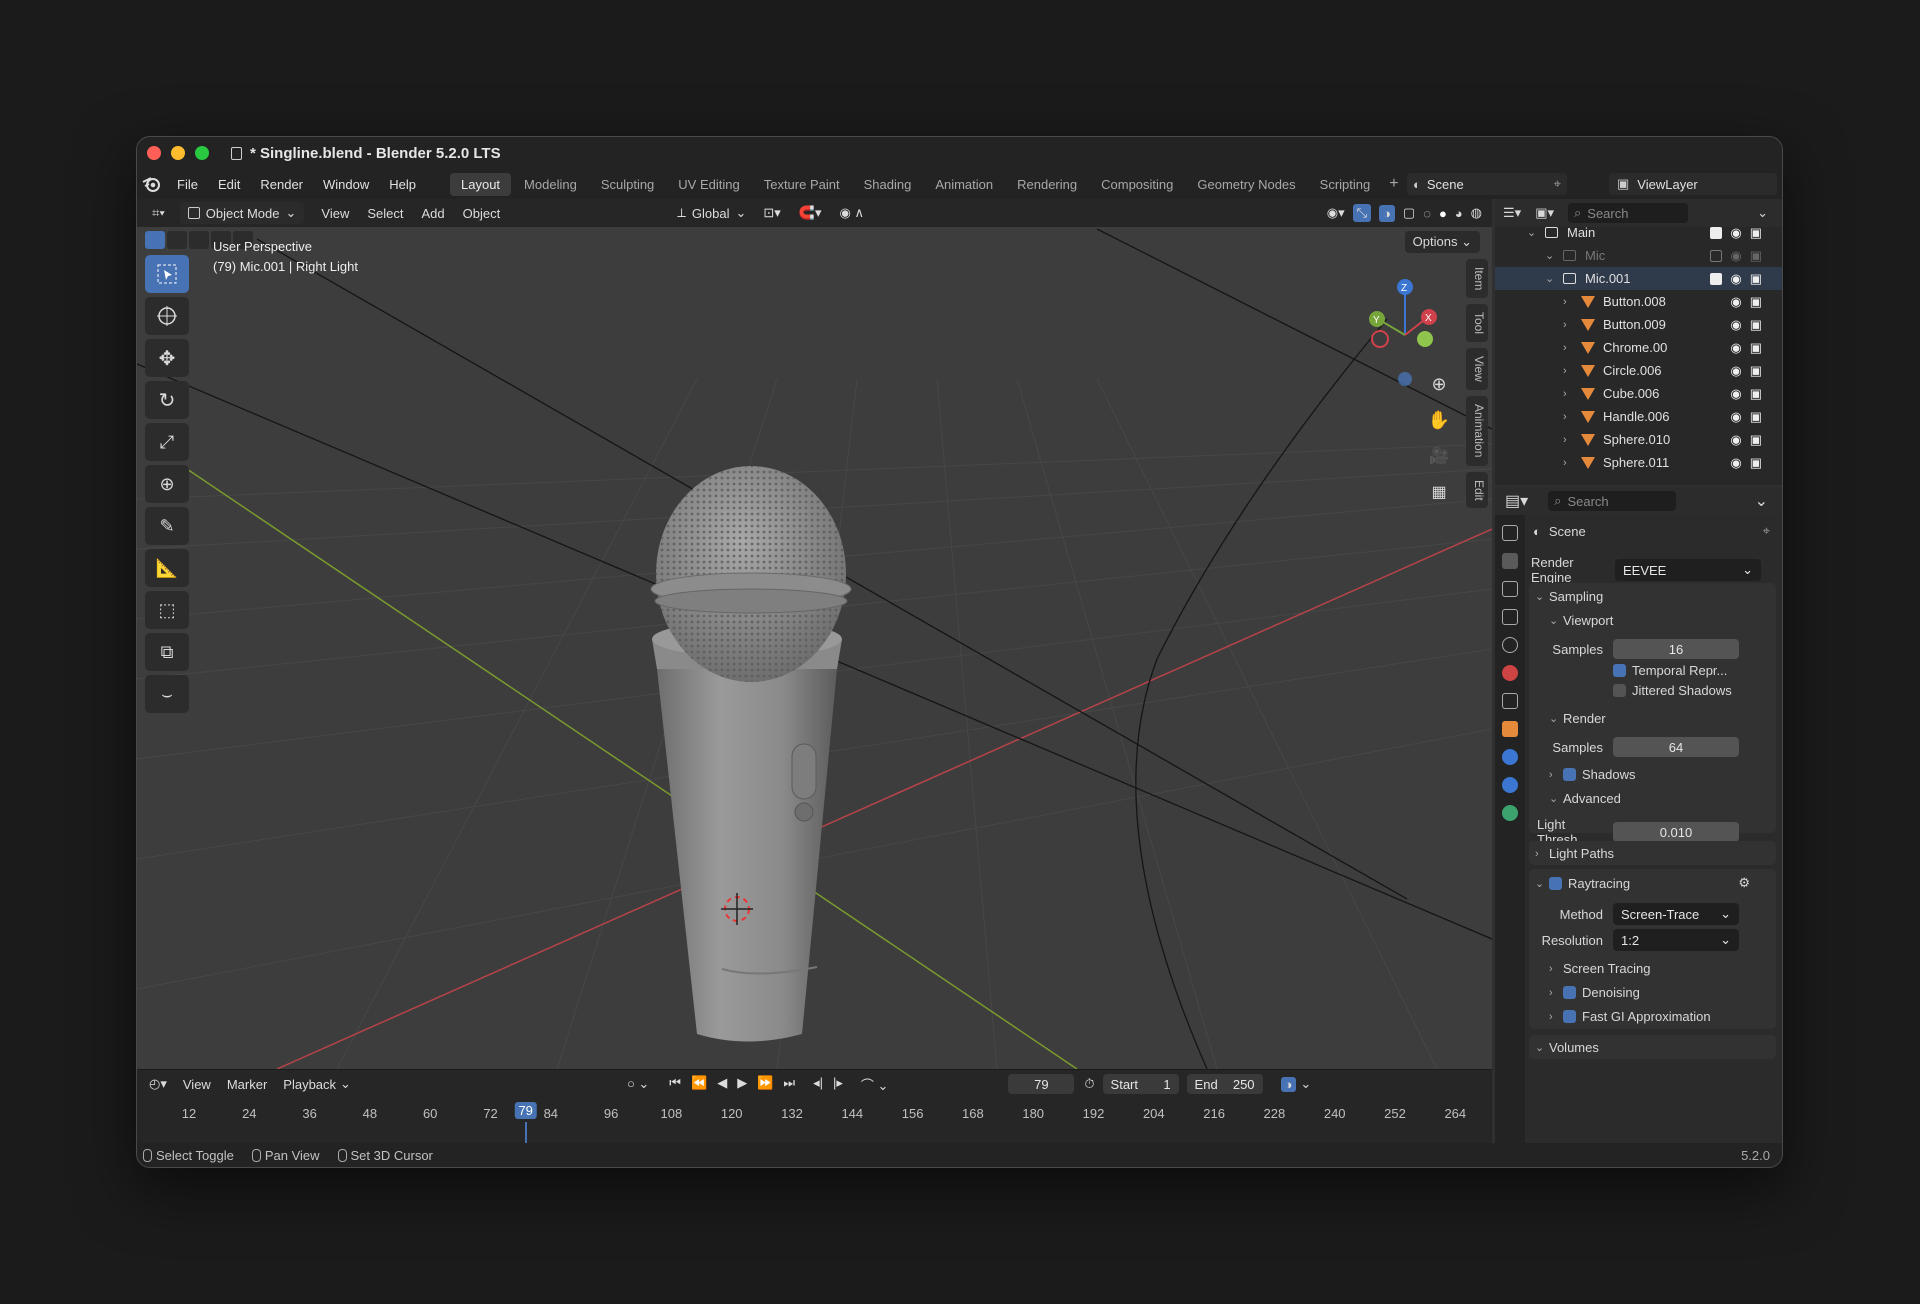  I want to click on modifier-tab-icon, so click(1510, 757).